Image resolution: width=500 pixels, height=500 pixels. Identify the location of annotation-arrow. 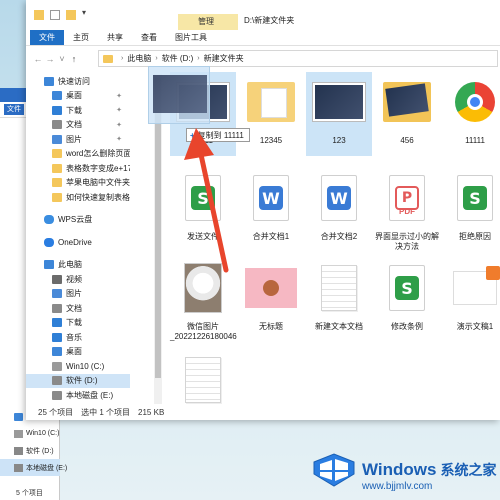
(206, 200).